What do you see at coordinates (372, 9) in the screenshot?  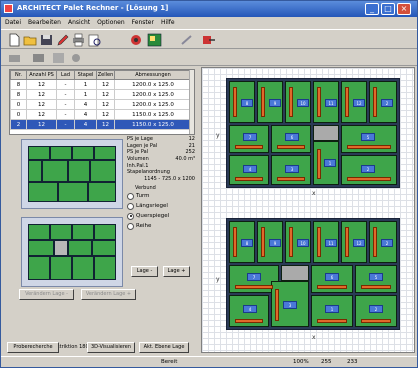 I see `minimize-button: _` at bounding box center [372, 9].